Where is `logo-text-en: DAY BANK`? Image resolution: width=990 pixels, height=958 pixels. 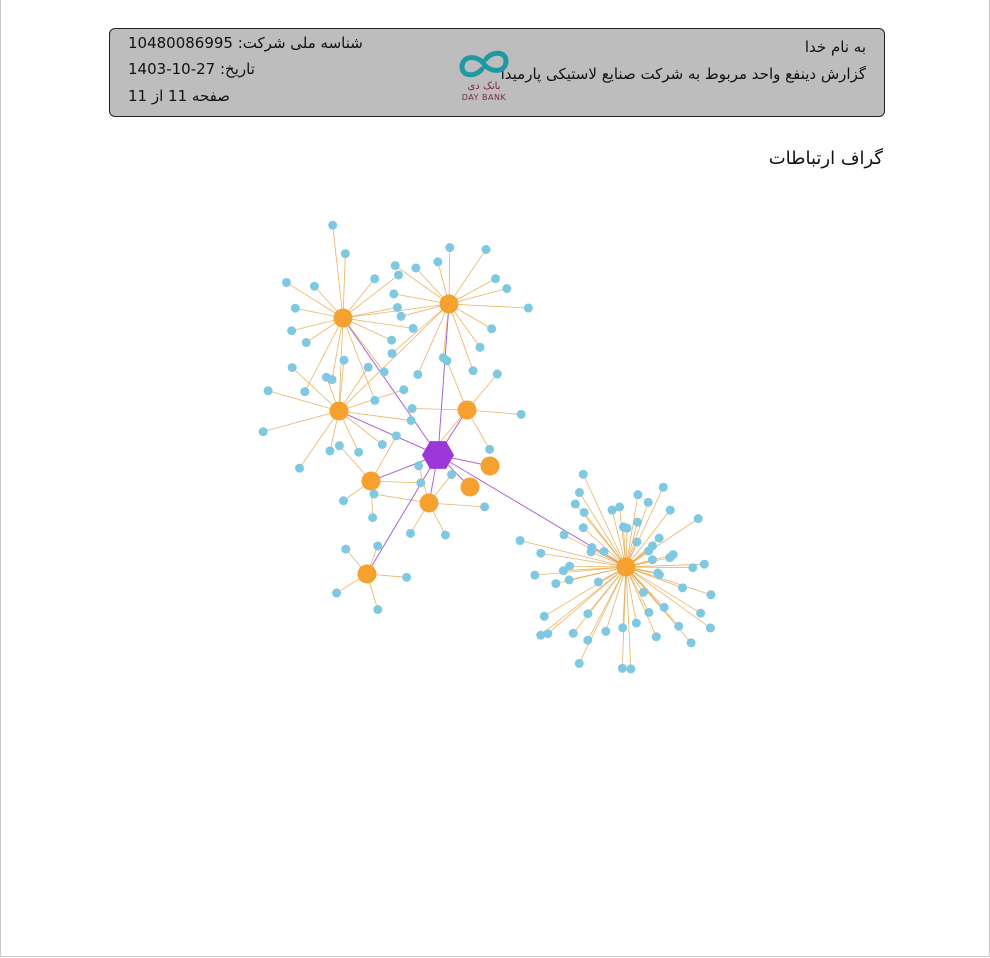 logo-text-en: DAY BANK is located at coordinates (484, 97).